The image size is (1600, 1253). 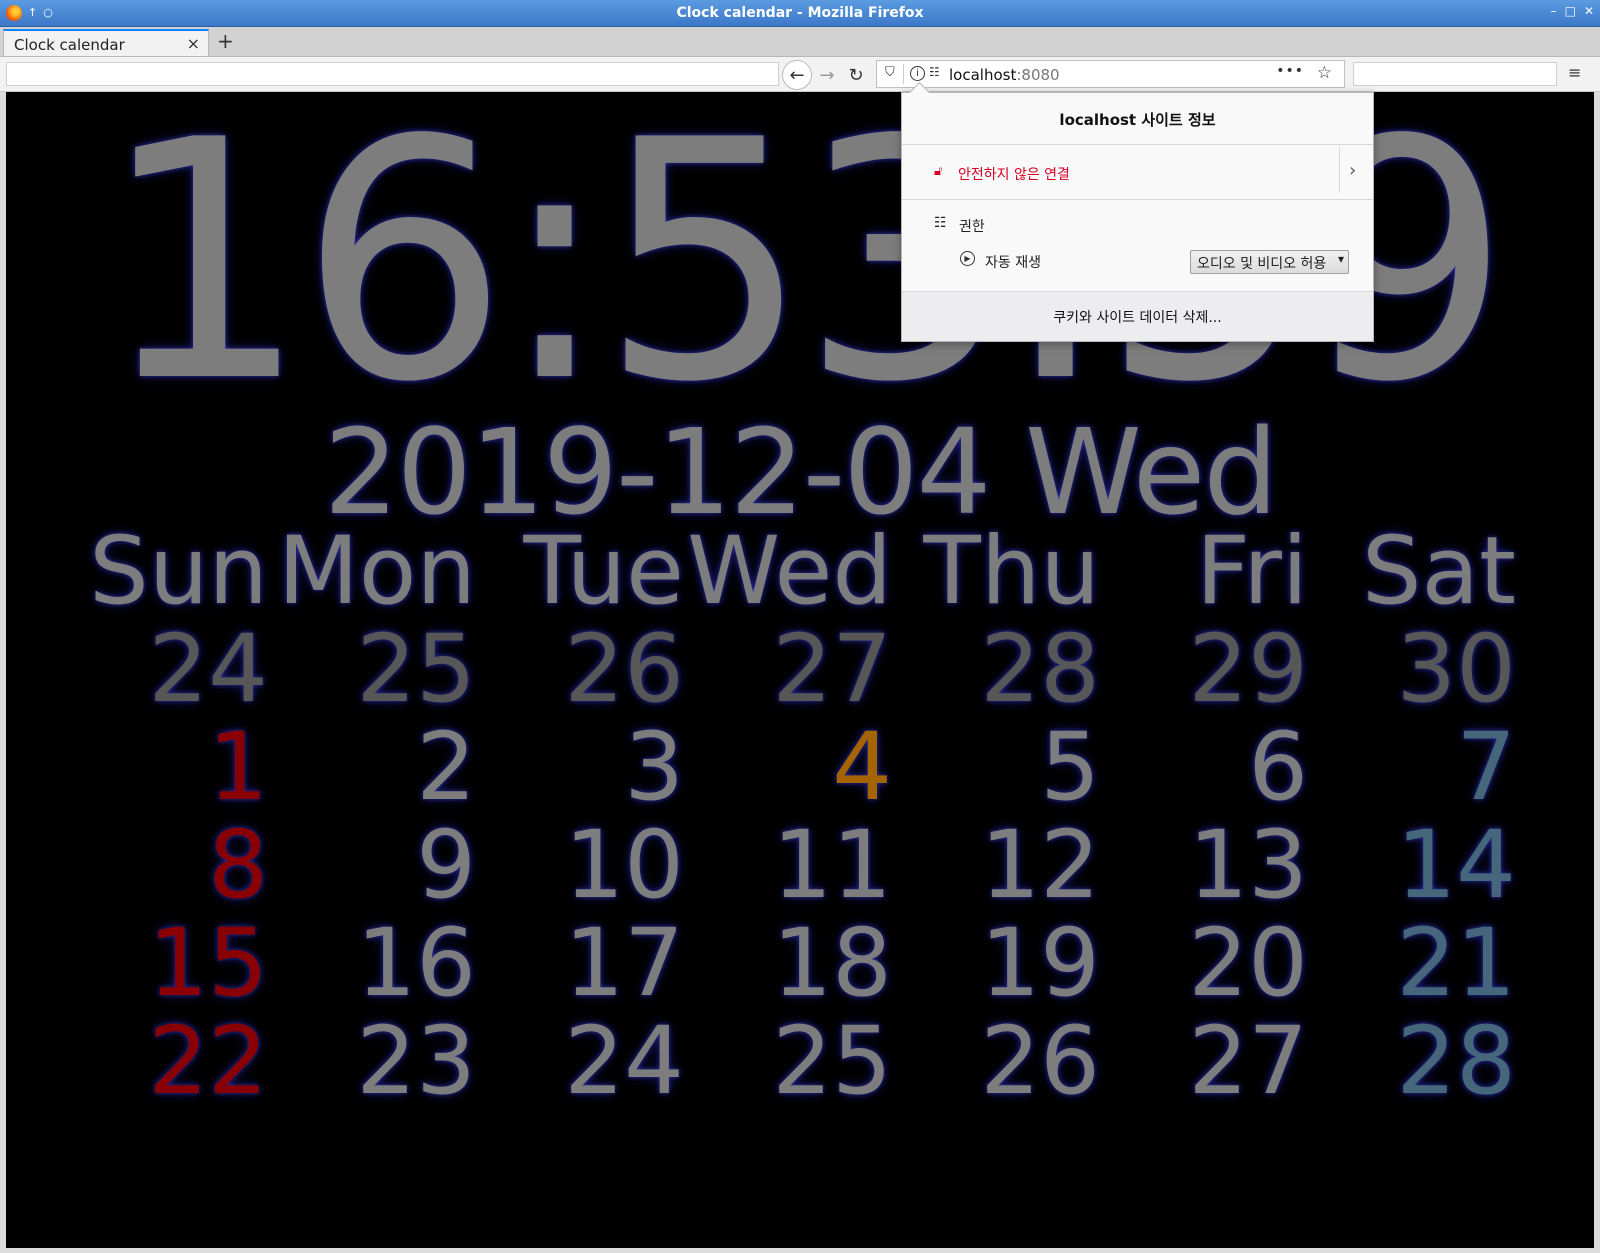 What do you see at coordinates (1456, 669) in the screenshot?
I see `calendar-day: 30` at bounding box center [1456, 669].